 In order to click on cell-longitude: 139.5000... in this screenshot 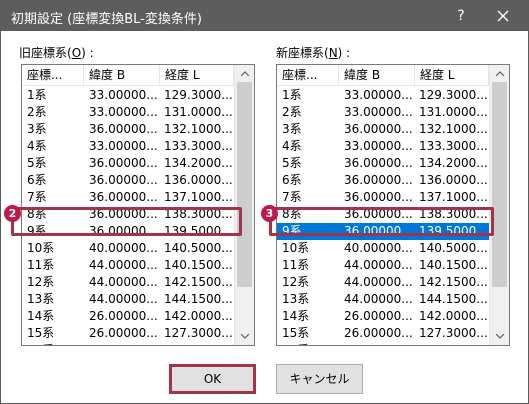, I will do `click(453, 231)`.